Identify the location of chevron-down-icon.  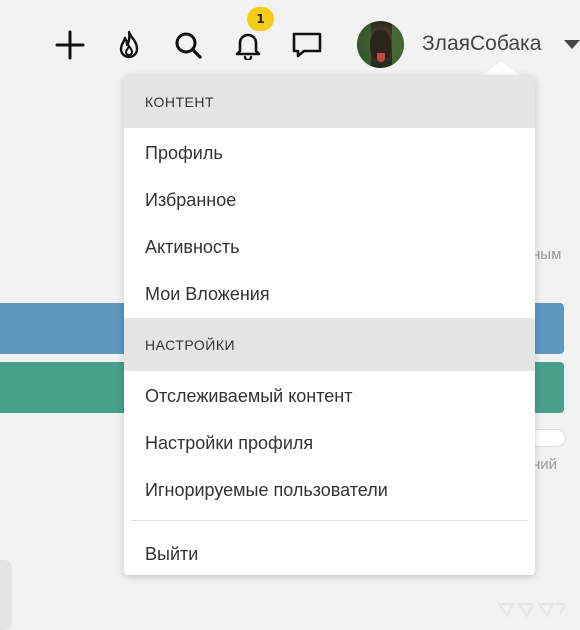
(572, 44).